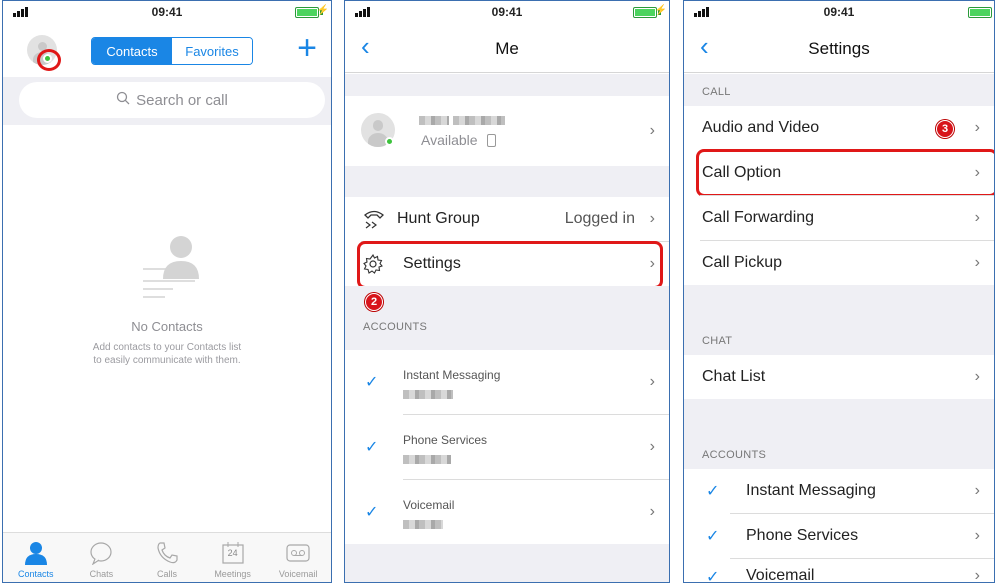  I want to click on hunt-group-icon, so click(374, 221).